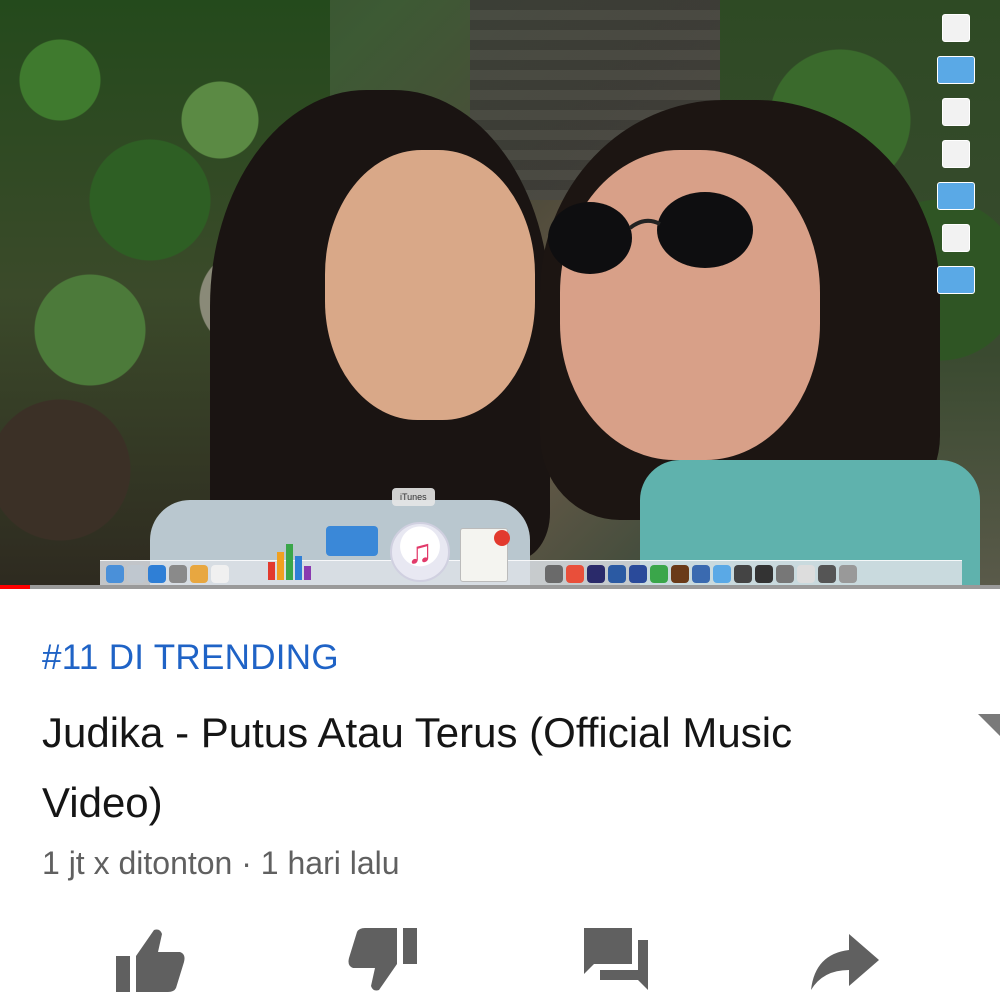 Image resolution: width=1000 pixels, height=1005 pixels. What do you see at coordinates (989, 725) in the screenshot?
I see `expand-description-icon` at bounding box center [989, 725].